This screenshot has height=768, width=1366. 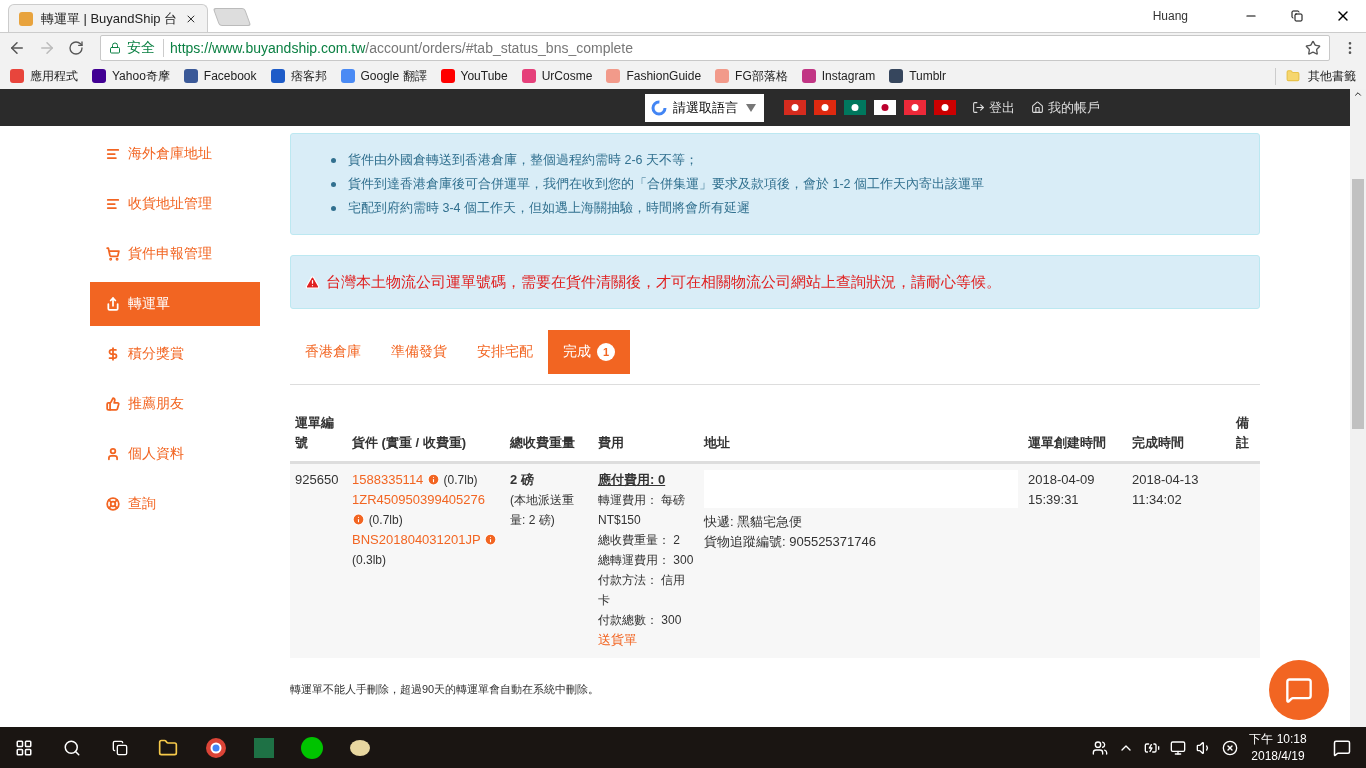 I want to click on info-note: 宅配到府約需時 3-4 個工作天，但如遇上海關抽驗，時間將會所有延遲, so click(x=549, y=208).